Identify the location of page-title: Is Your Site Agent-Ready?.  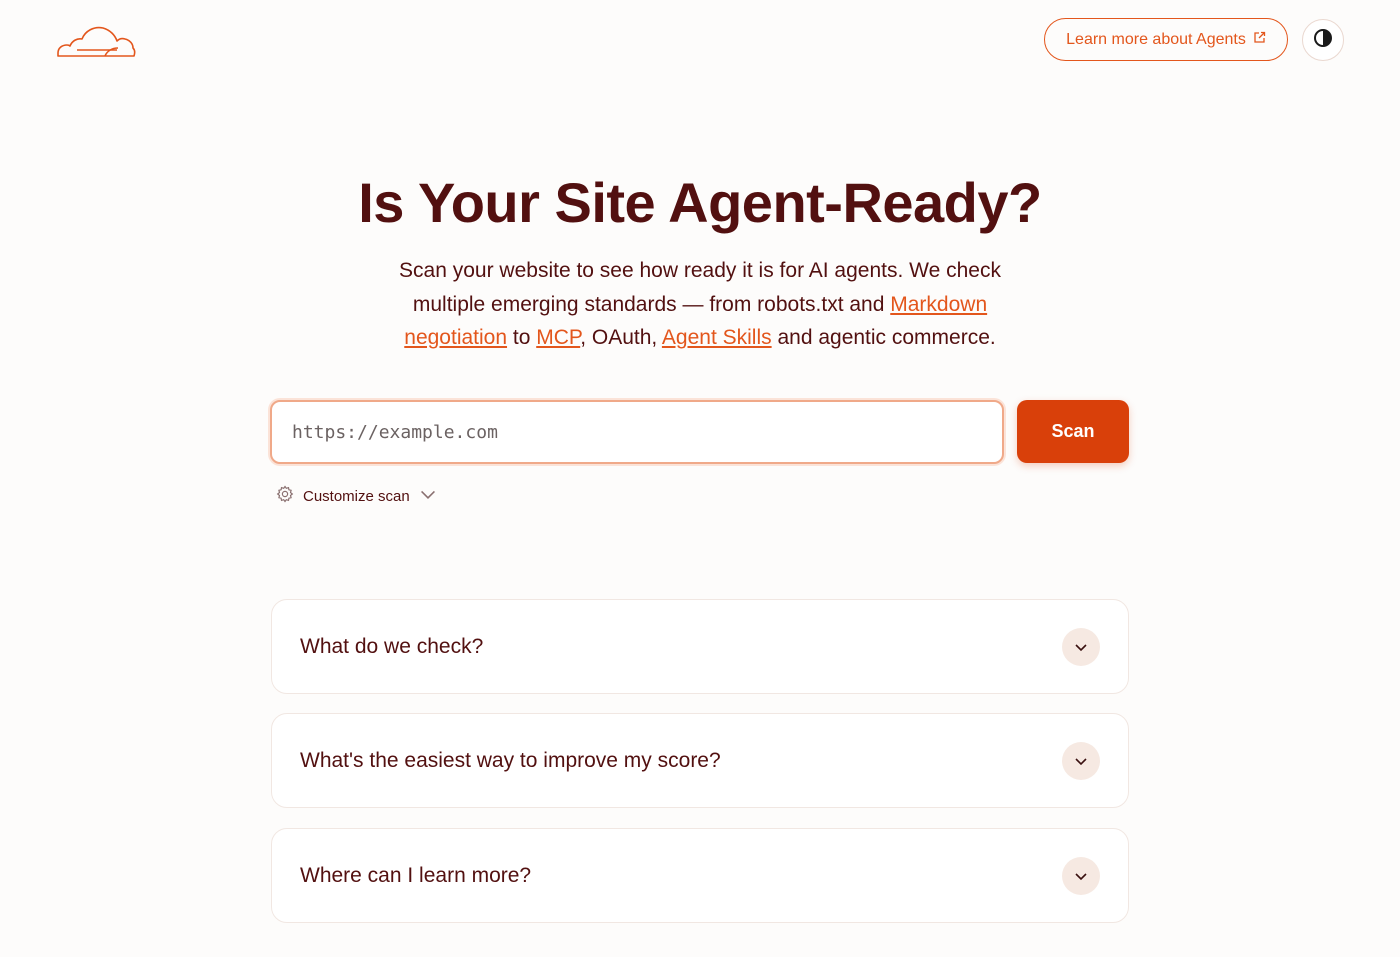
(700, 202).